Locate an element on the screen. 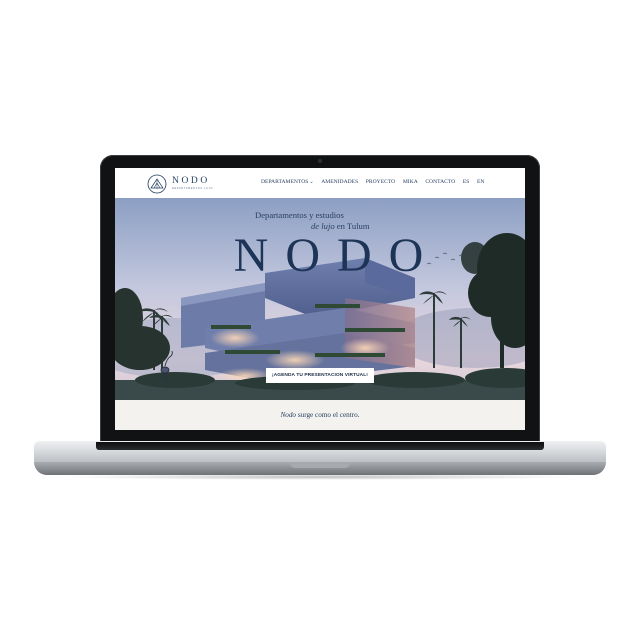  nav-item-proyecto: PROYECTO is located at coordinates (380, 182).